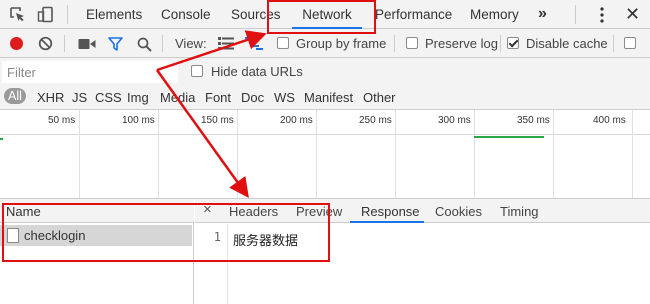  Describe the element at coordinates (108, 97) in the screenshot. I see `type-css-button: CSS` at that location.